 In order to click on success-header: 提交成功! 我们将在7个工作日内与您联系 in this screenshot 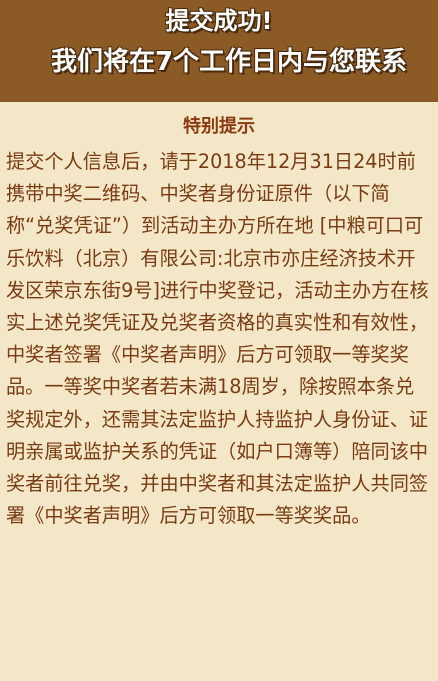, I will do `click(219, 51)`.